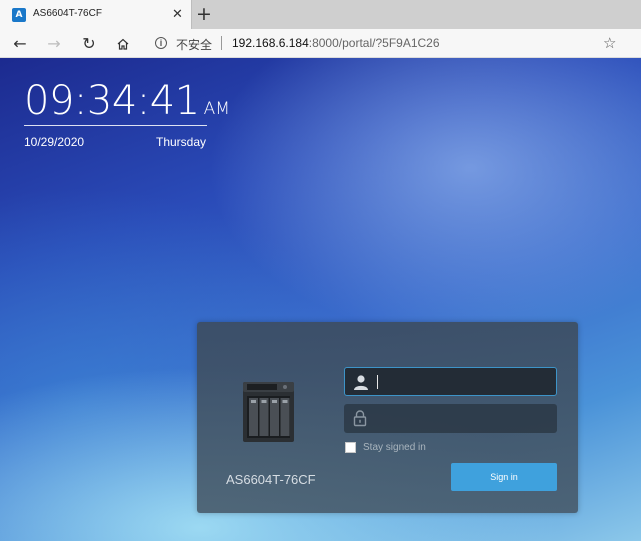 Image resolution: width=641 pixels, height=541 pixels. What do you see at coordinates (394, 447) in the screenshot?
I see `stay-signed-in-label: Stay signed in` at bounding box center [394, 447].